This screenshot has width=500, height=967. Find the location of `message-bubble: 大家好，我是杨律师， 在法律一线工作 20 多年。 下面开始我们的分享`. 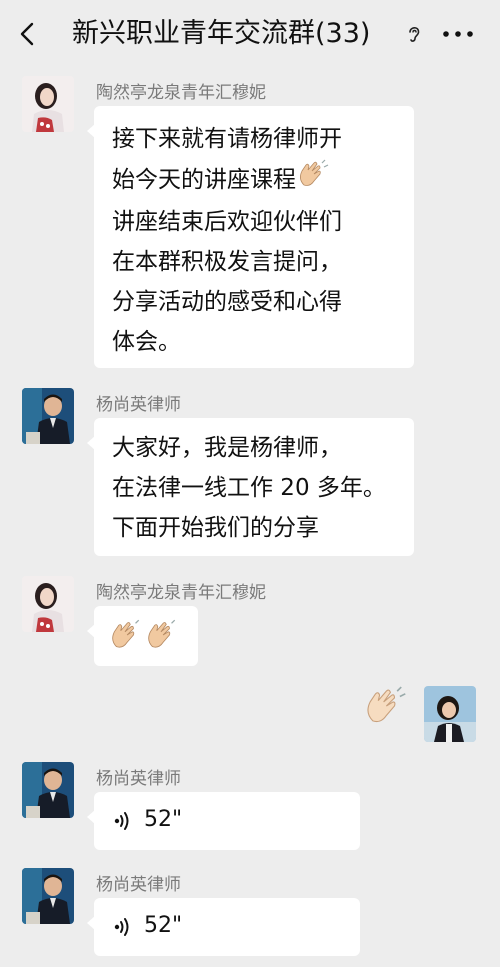

message-bubble: 大家好，我是杨律师， 在法律一线工作 20 多年。 下面开始我们的分享 is located at coordinates (250, 487).